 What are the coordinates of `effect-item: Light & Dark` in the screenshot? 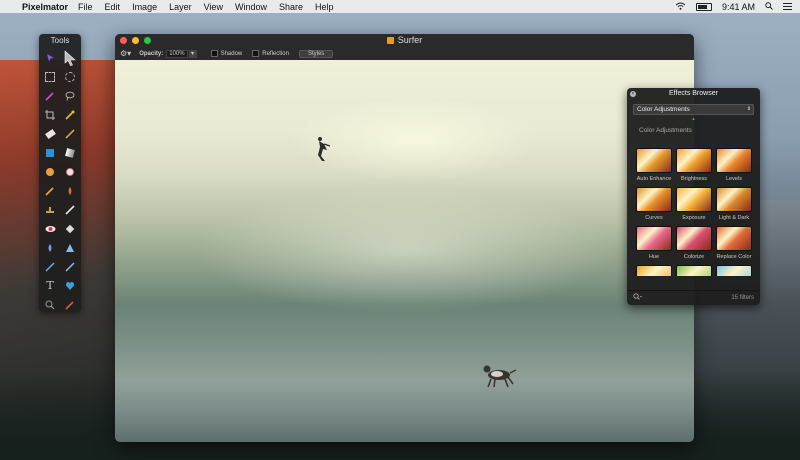 It's located at (734, 206).